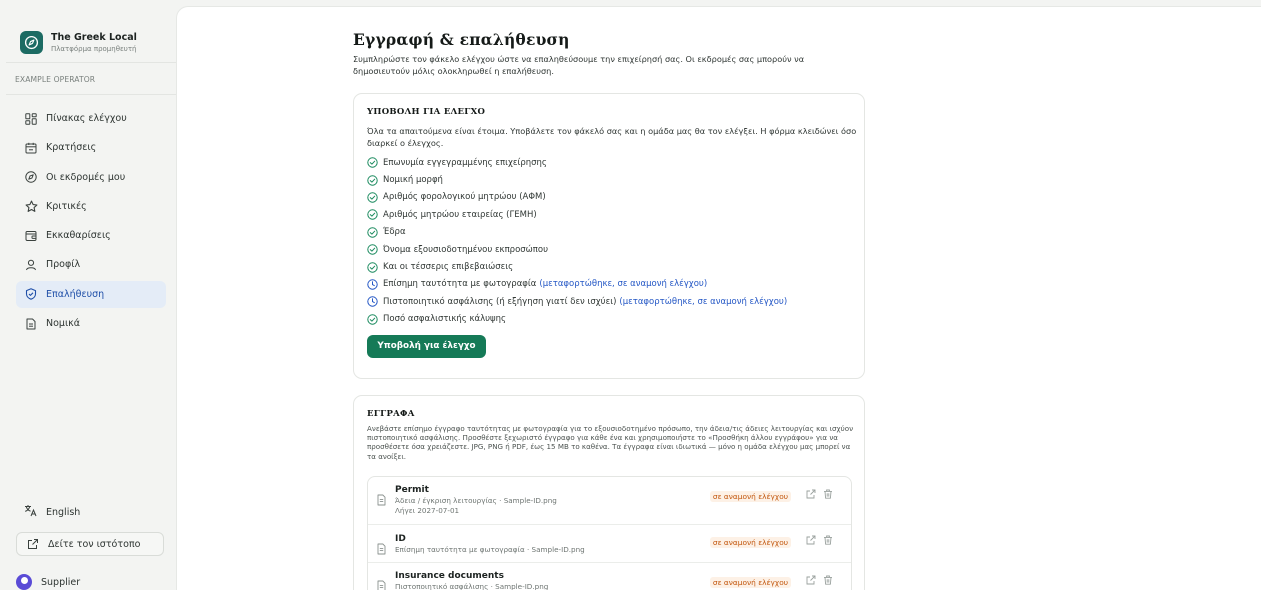 This screenshot has height=590, width=1261. I want to click on external-link-icon, so click(33, 544).